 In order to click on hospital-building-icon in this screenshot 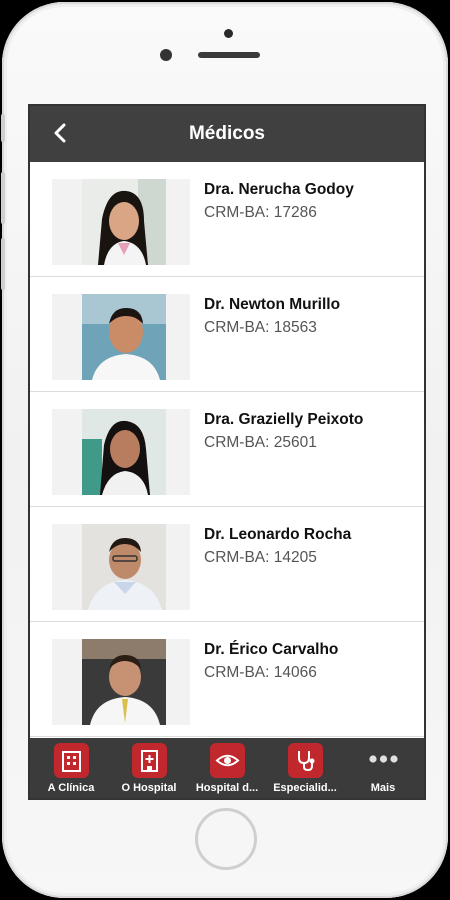, I will do `click(149, 760)`.